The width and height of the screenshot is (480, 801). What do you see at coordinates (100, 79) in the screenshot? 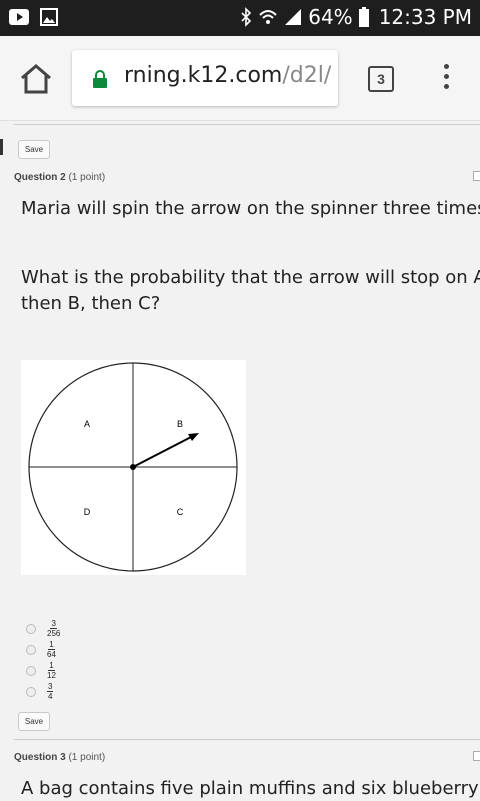
I see `lock-icon` at bounding box center [100, 79].